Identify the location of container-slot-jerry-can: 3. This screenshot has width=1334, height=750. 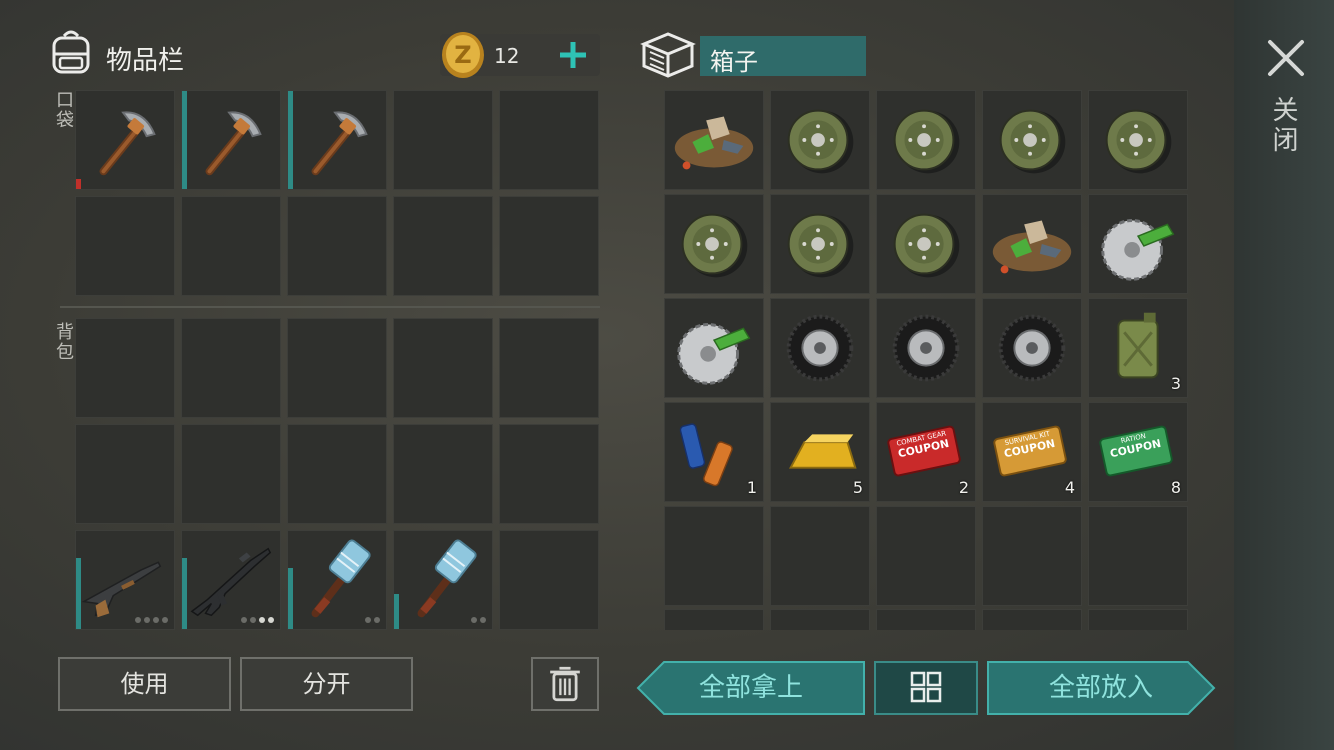
(1138, 348).